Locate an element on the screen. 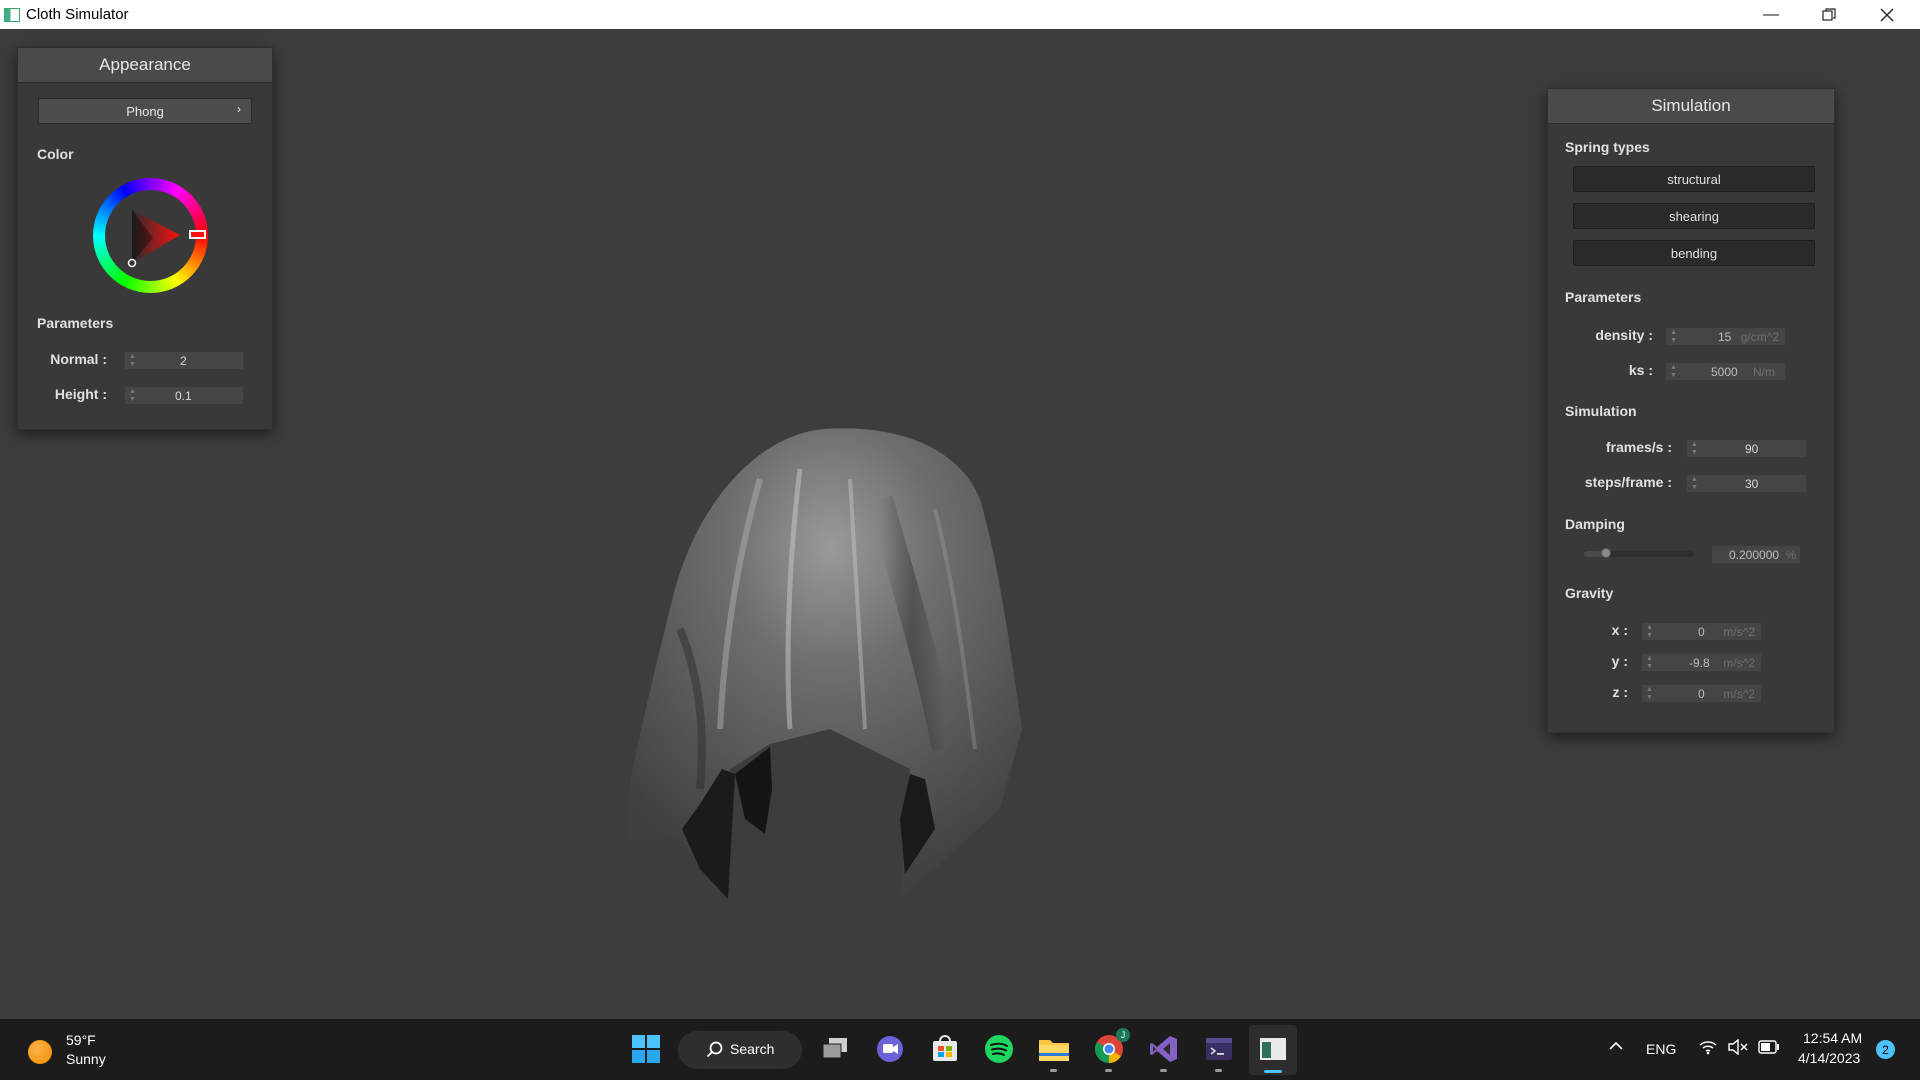 This screenshot has width=1920, height=1080. task-view-icon is located at coordinates (835, 1049).